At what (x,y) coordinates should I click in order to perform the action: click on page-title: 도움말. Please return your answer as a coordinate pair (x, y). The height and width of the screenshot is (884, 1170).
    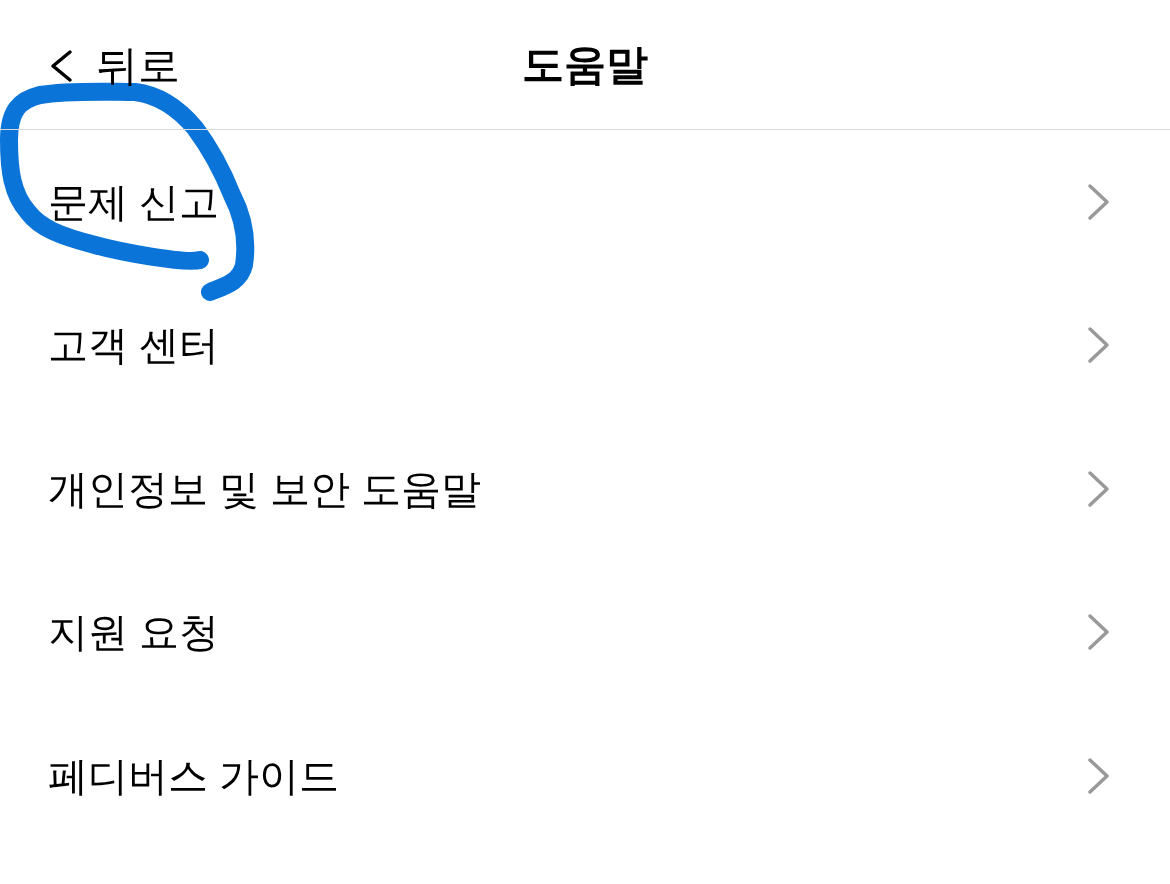
    Looking at the image, I should click on (585, 64).